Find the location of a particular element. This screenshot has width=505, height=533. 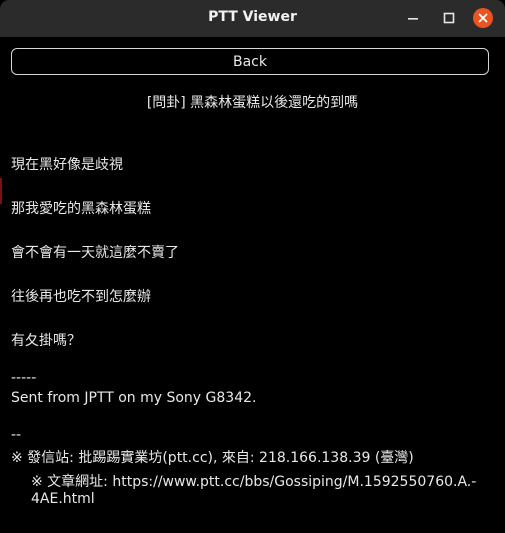

back-button: Back is located at coordinates (250, 61).